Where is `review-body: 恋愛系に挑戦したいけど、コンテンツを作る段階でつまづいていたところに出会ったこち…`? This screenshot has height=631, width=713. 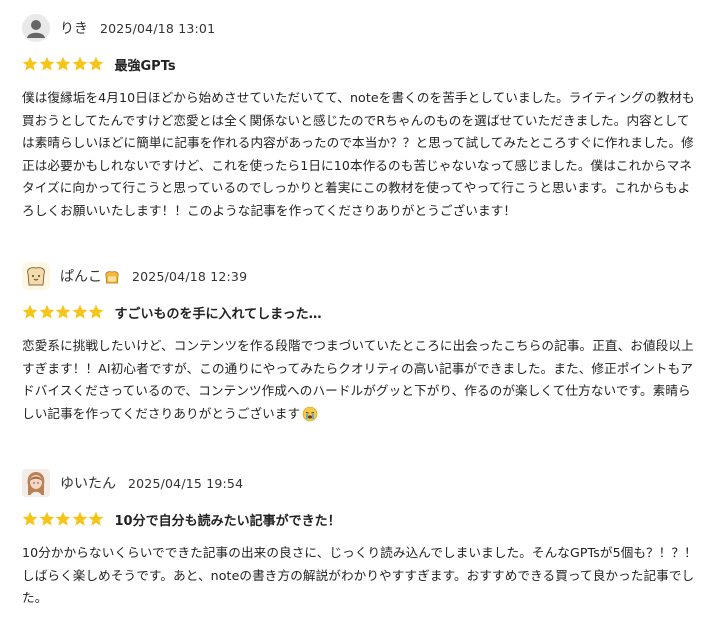 review-body: 恋愛系に挑戦したいけど、コンテンツを作る段階でつまづいていたところに出会ったこち… is located at coordinates (358, 379).